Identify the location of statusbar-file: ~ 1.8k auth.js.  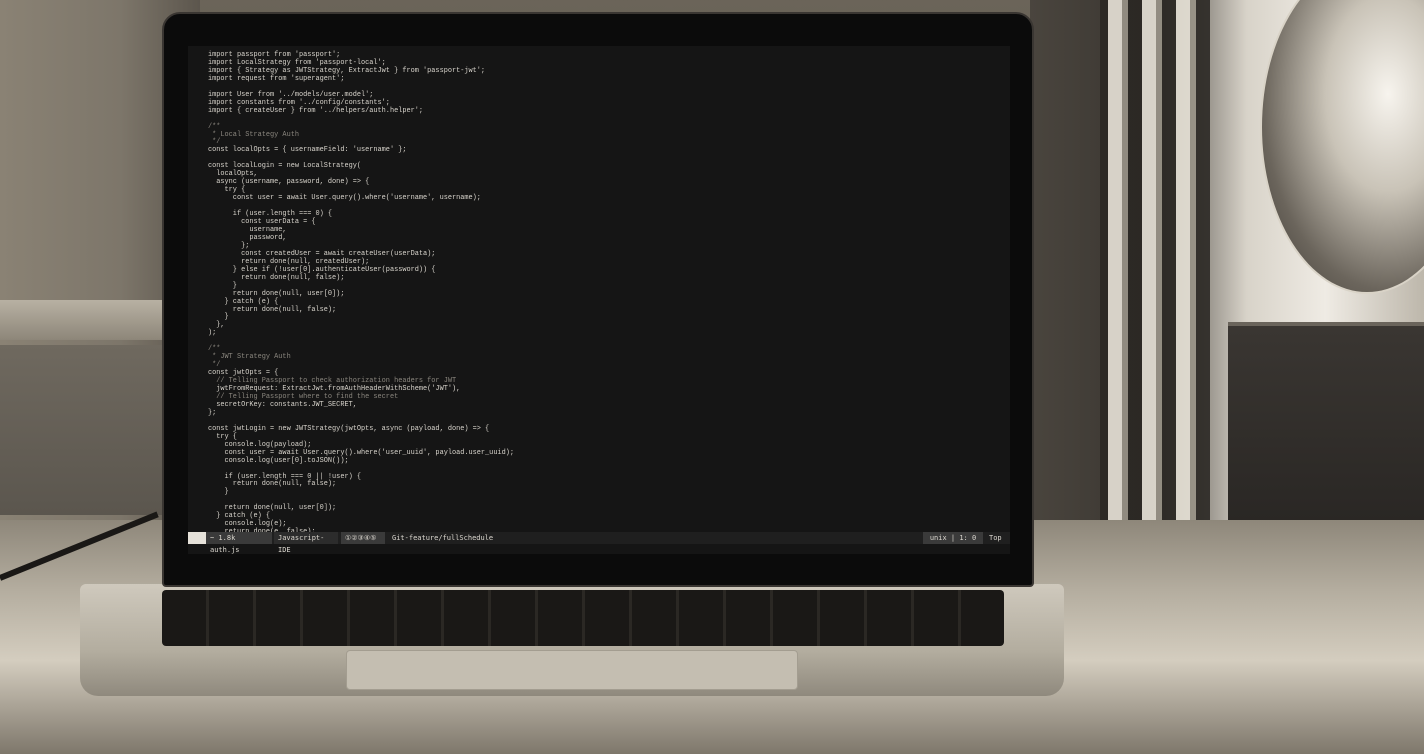
(239, 543).